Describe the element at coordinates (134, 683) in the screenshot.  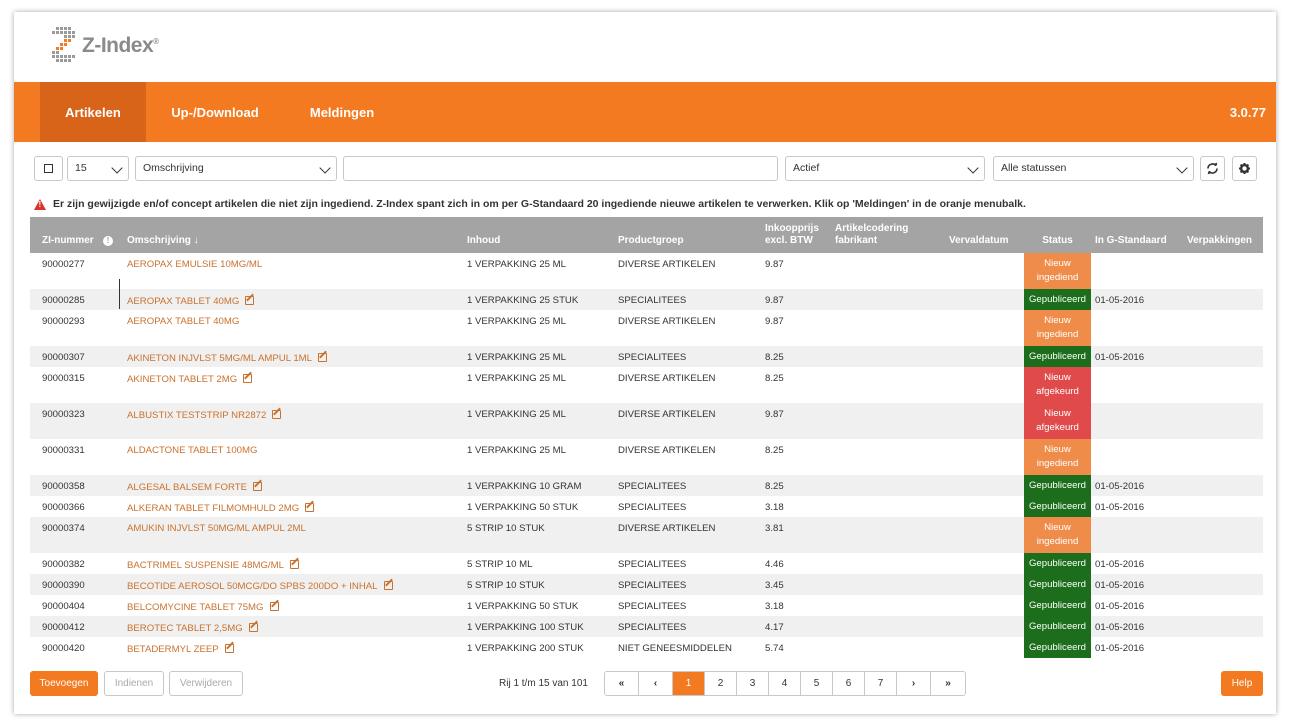
I see `submit-button: Indienen` at that location.